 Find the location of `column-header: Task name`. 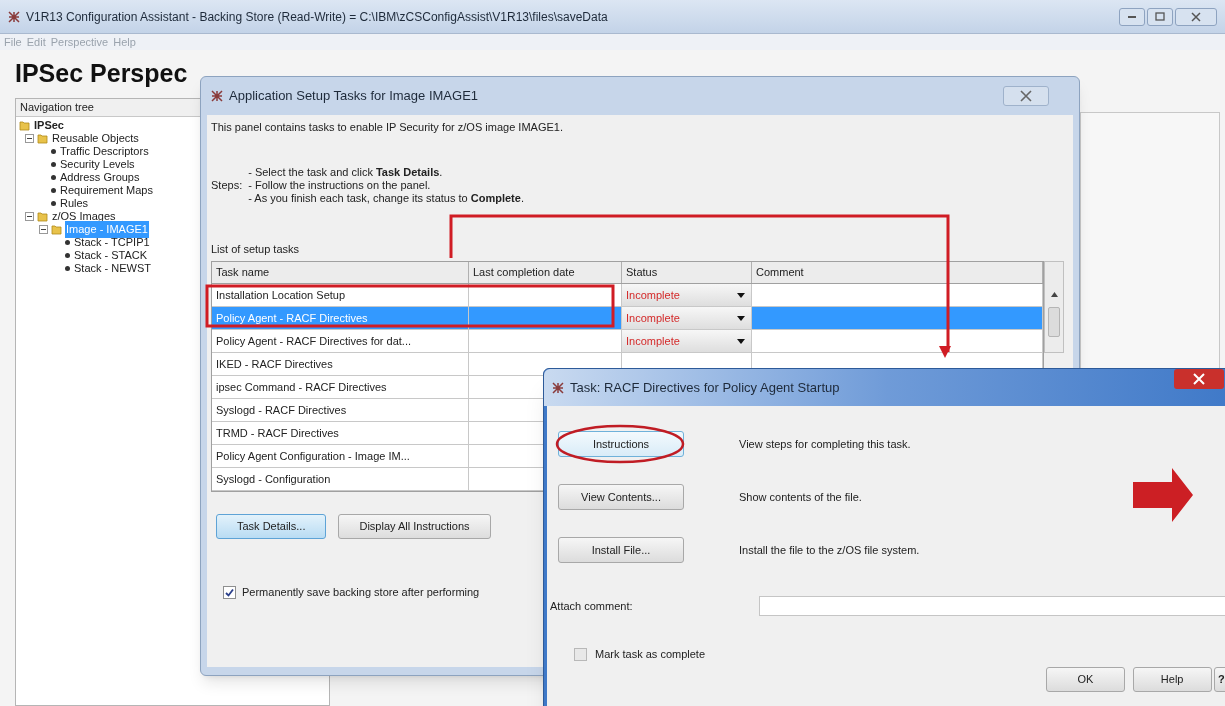

column-header: Task name is located at coordinates (340, 272).